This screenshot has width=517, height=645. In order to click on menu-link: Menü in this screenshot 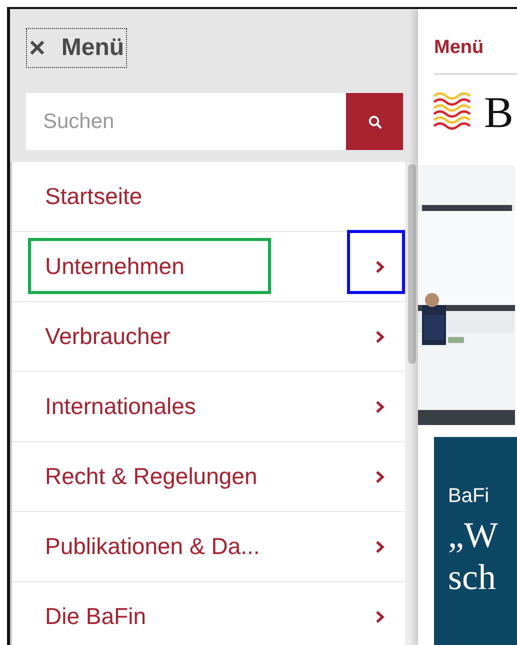, I will do `click(475, 56)`.